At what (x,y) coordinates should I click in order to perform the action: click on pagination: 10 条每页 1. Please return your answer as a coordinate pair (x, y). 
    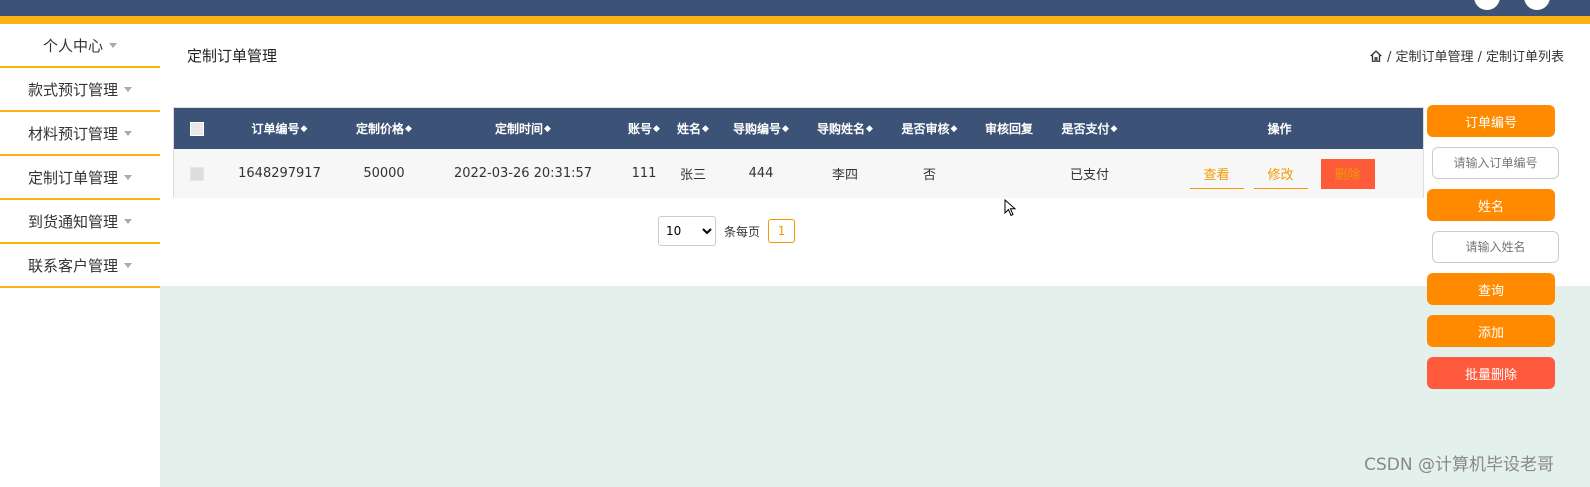
    Looking at the image, I should click on (727, 231).